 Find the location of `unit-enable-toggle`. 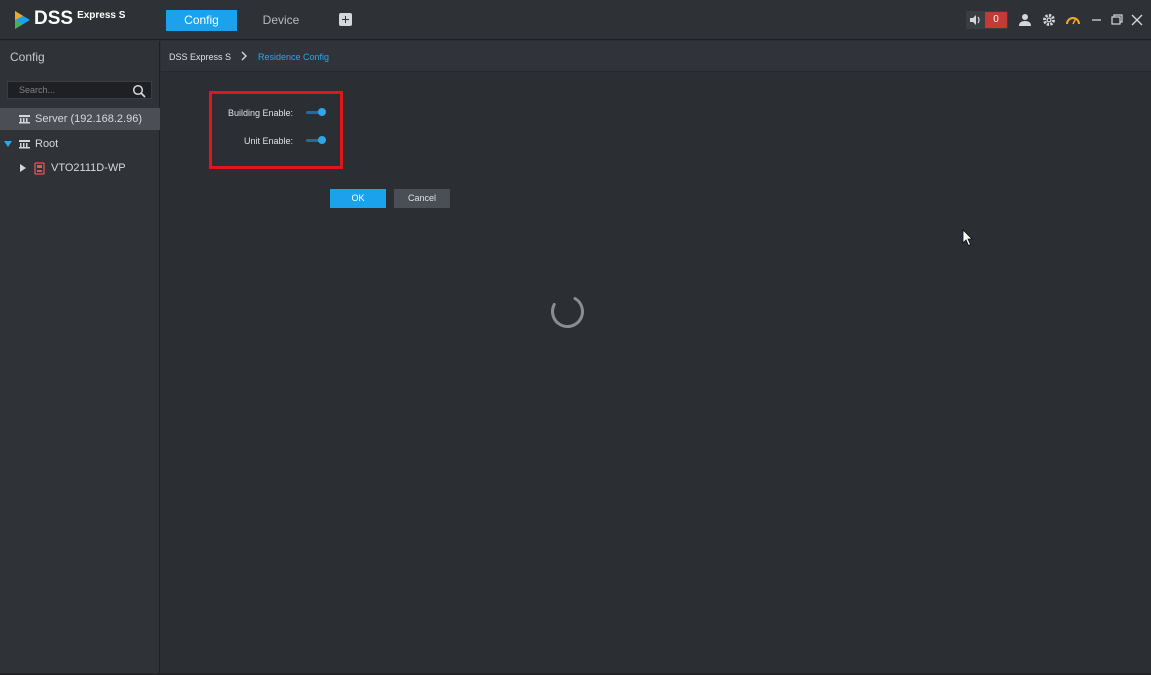

unit-enable-toggle is located at coordinates (316, 140).